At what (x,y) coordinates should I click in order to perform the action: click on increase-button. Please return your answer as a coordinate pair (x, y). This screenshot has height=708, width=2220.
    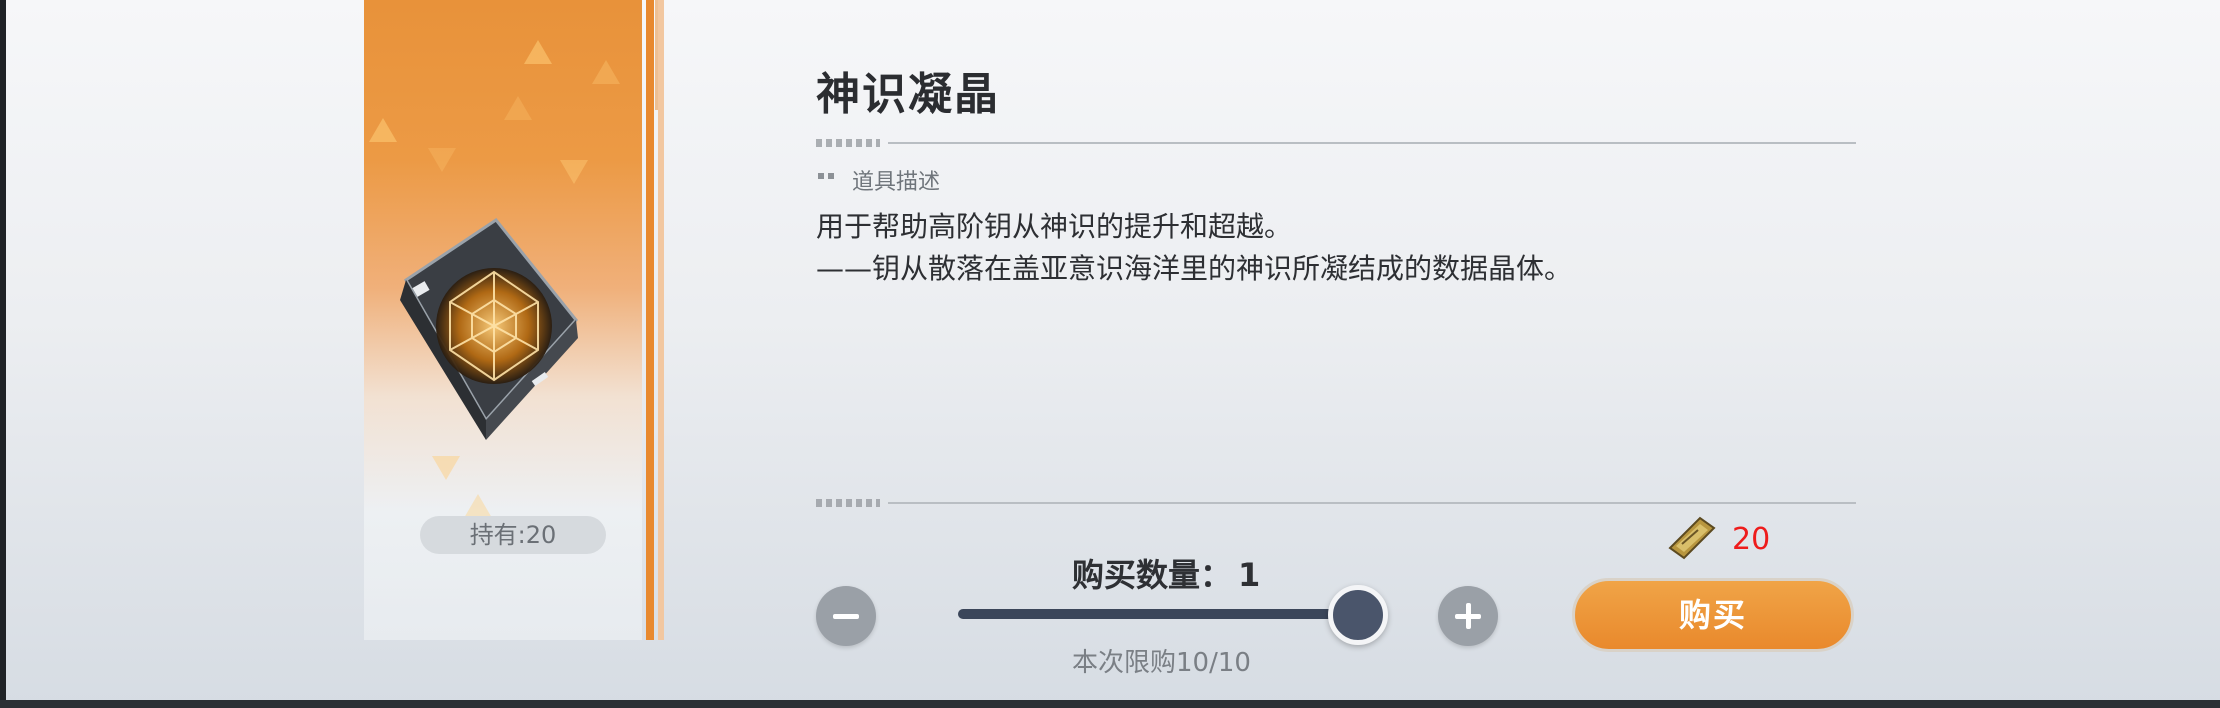
    Looking at the image, I should click on (1468, 616).